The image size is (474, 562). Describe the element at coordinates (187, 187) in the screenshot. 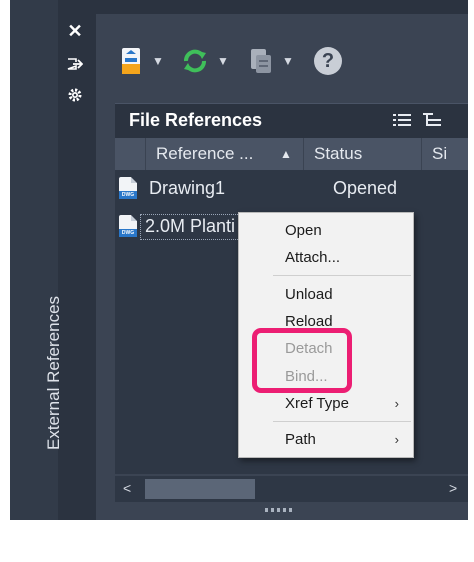

I see `reference-name: Drawing1` at that location.